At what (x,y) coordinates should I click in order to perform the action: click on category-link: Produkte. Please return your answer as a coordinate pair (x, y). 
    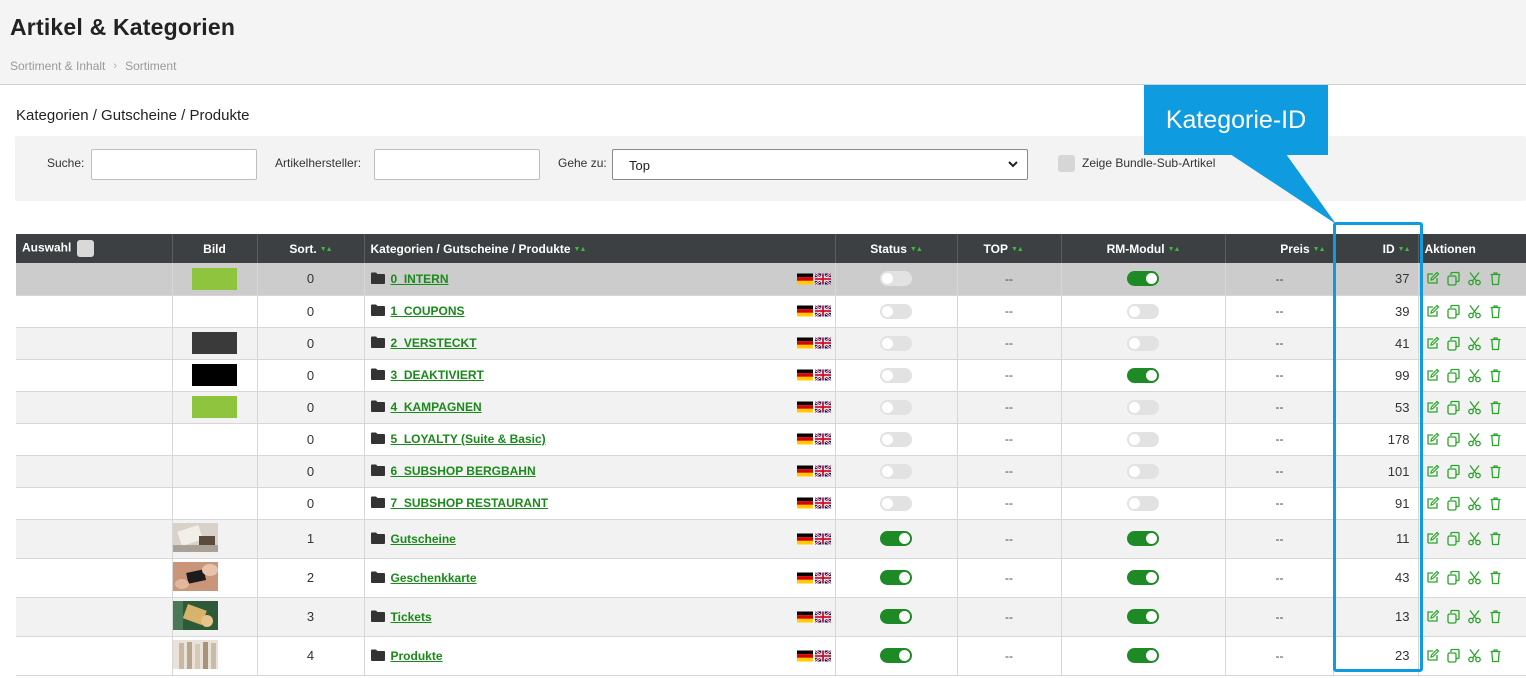
    Looking at the image, I should click on (417, 656).